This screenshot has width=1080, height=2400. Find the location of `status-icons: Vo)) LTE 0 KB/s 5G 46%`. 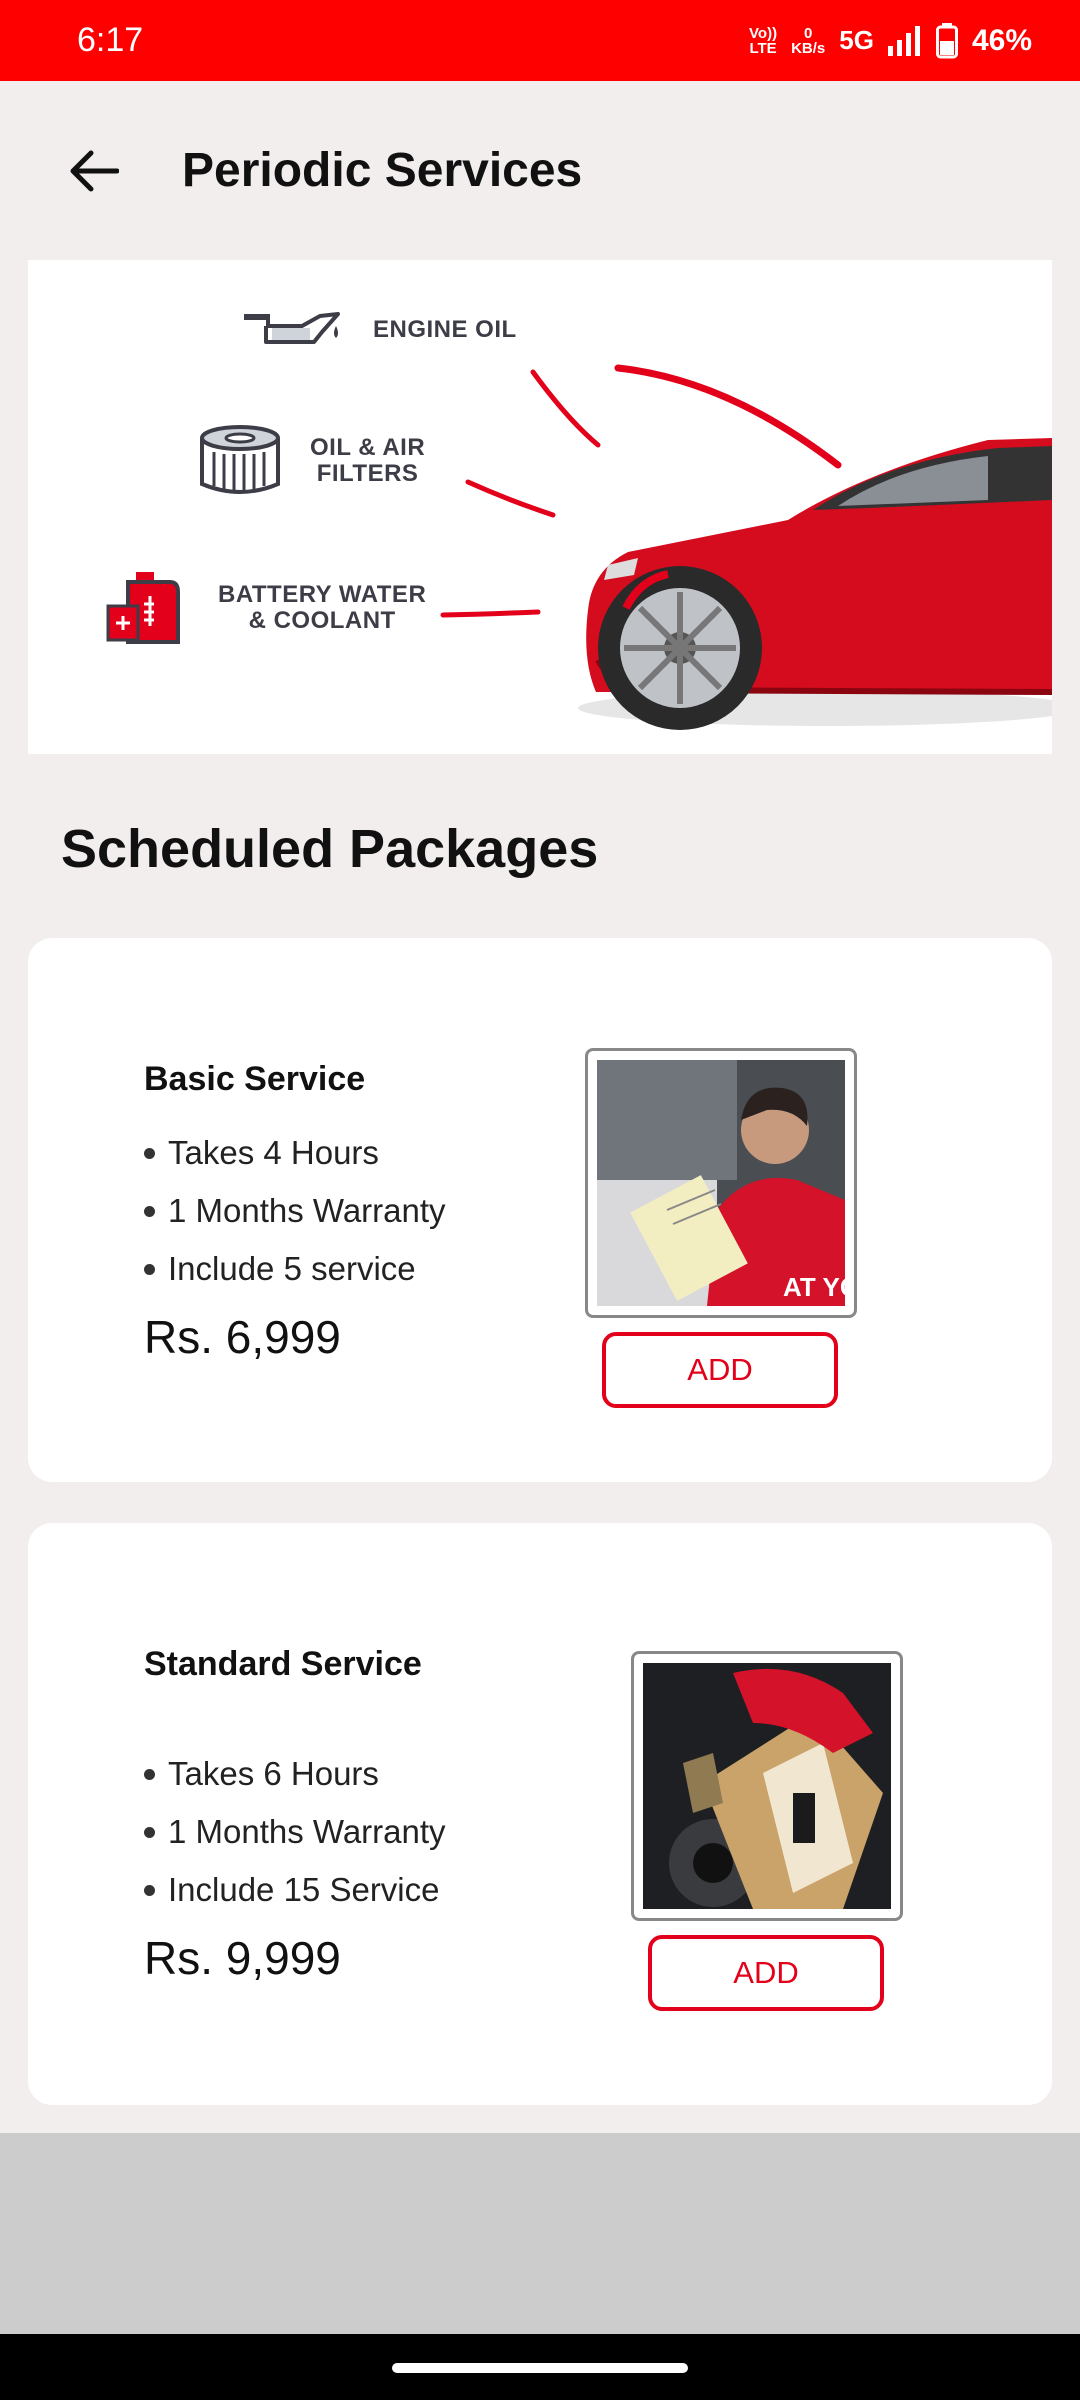

status-icons: Vo)) LTE 0 KB/s 5G 46% is located at coordinates (890, 40).